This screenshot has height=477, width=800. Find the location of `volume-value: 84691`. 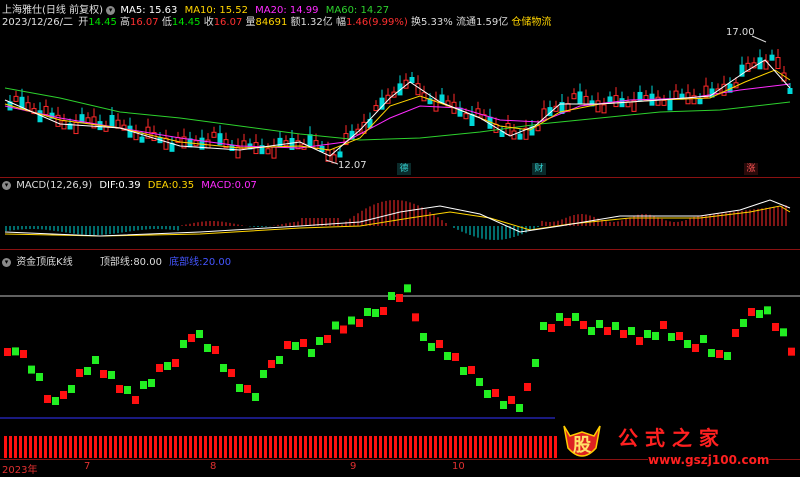

volume-value: 84691 is located at coordinates (271, 22).